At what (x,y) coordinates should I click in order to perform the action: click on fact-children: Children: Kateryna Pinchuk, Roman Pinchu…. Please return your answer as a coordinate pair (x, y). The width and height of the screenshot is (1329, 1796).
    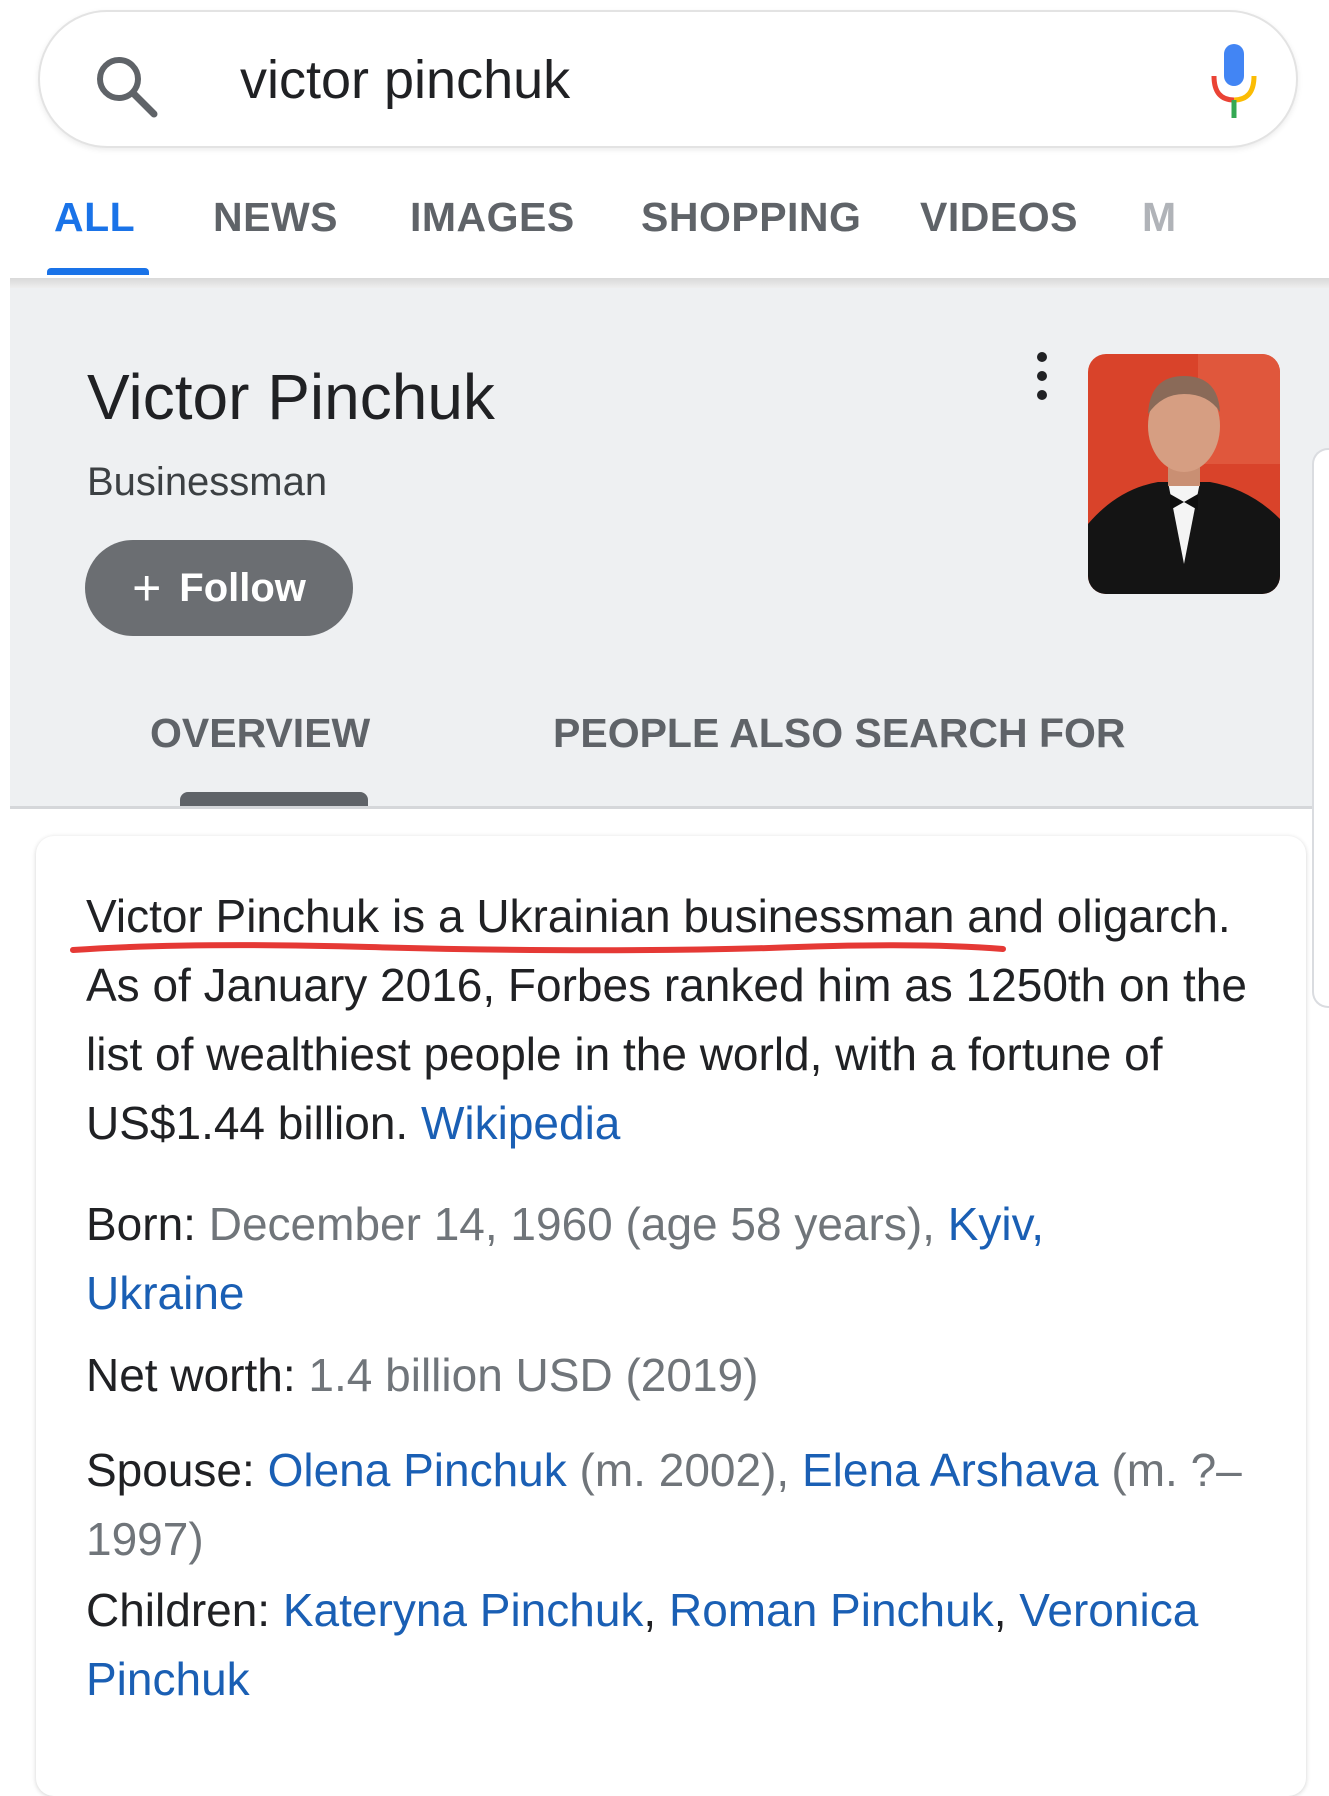
    Looking at the image, I should click on (686, 1645).